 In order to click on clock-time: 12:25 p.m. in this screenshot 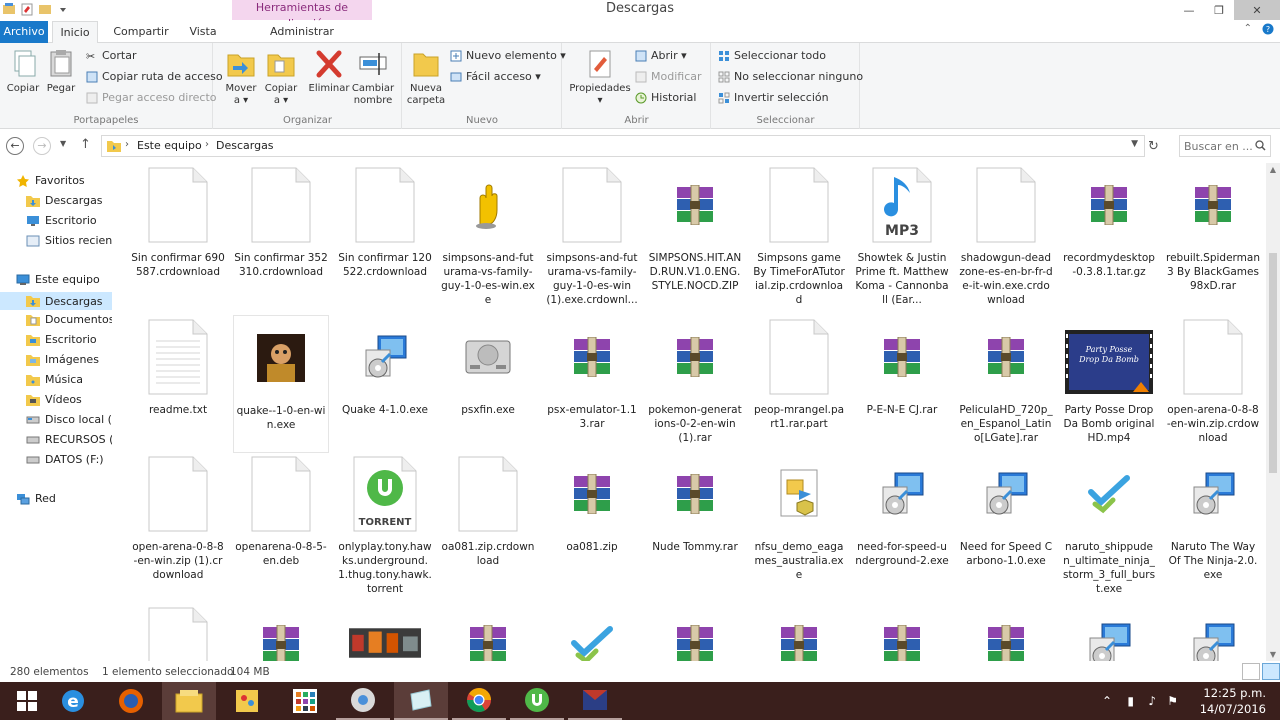, I will do `click(1231, 693)`.